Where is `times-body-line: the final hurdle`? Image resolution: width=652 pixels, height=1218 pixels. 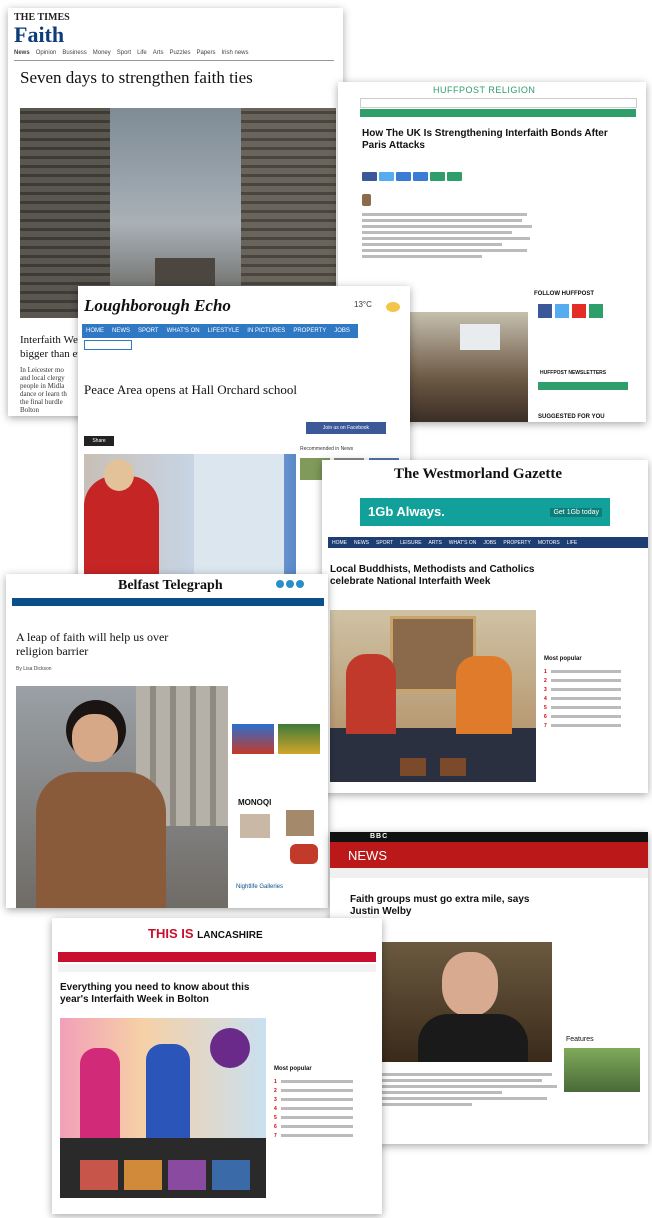 times-body-line: the final hurdle is located at coordinates (41, 402).